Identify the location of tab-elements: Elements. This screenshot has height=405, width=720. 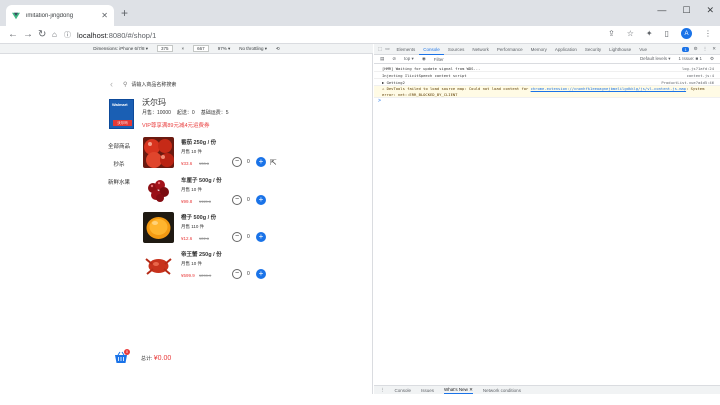
(406, 49).